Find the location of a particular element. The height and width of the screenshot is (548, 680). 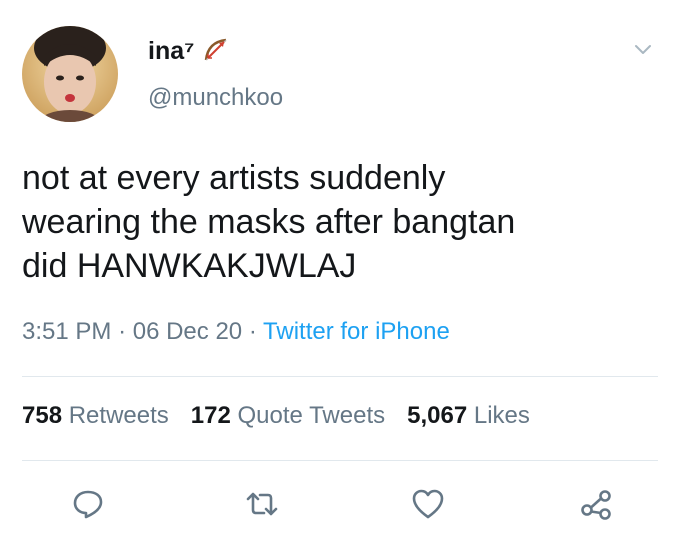

share-icon is located at coordinates (596, 504).